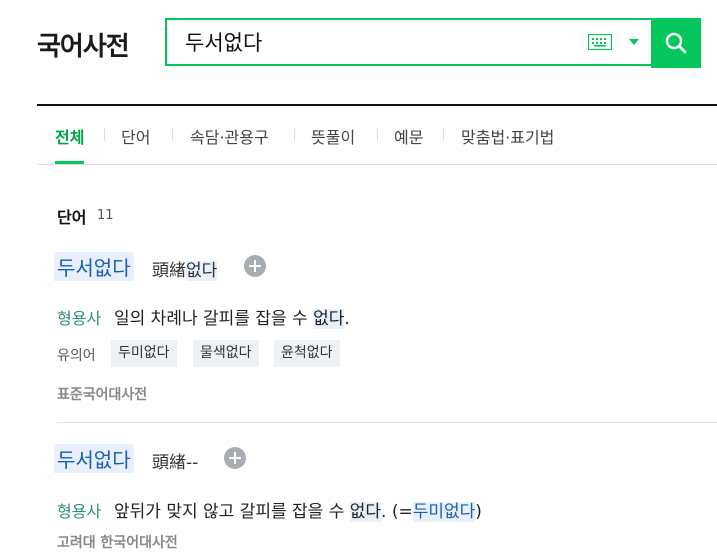 The height and width of the screenshot is (552, 717). Describe the element at coordinates (102, 395) in the screenshot. I see `dictionary-source: 표준국어대사전` at that location.